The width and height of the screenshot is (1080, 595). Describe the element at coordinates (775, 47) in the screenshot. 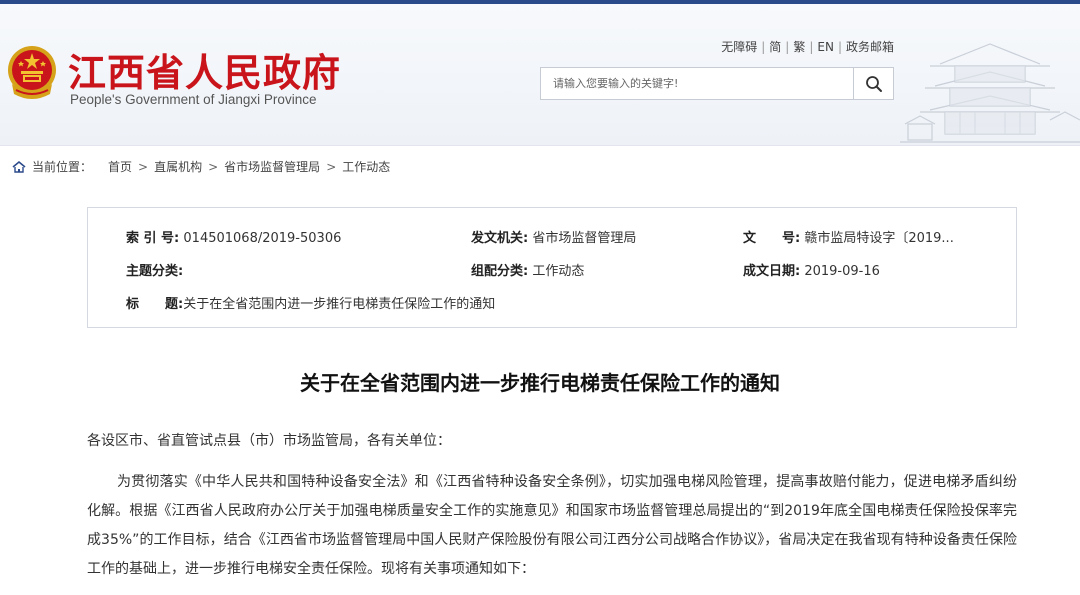

I see `simplified-chinese-link: 简` at that location.